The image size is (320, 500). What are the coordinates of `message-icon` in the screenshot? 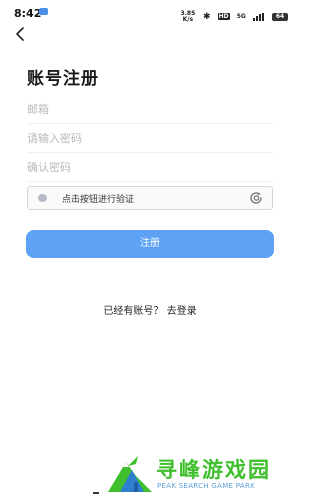 It's located at (43, 11).